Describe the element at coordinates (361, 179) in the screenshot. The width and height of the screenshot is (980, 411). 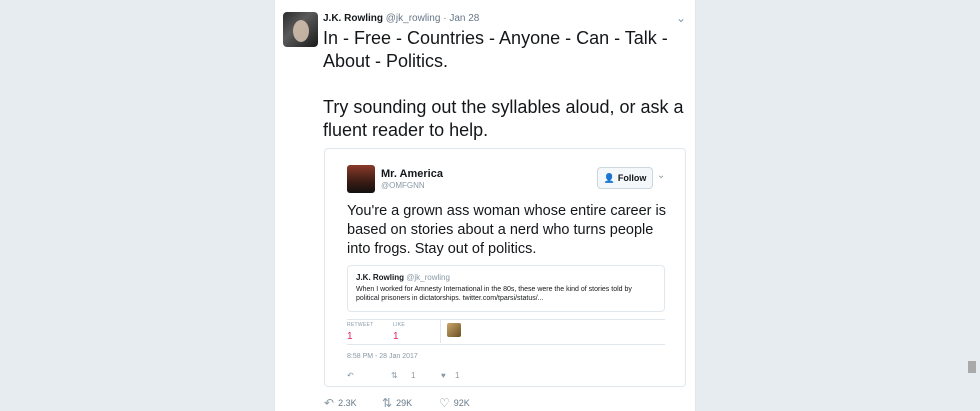
I see `quoted-avatar` at that location.